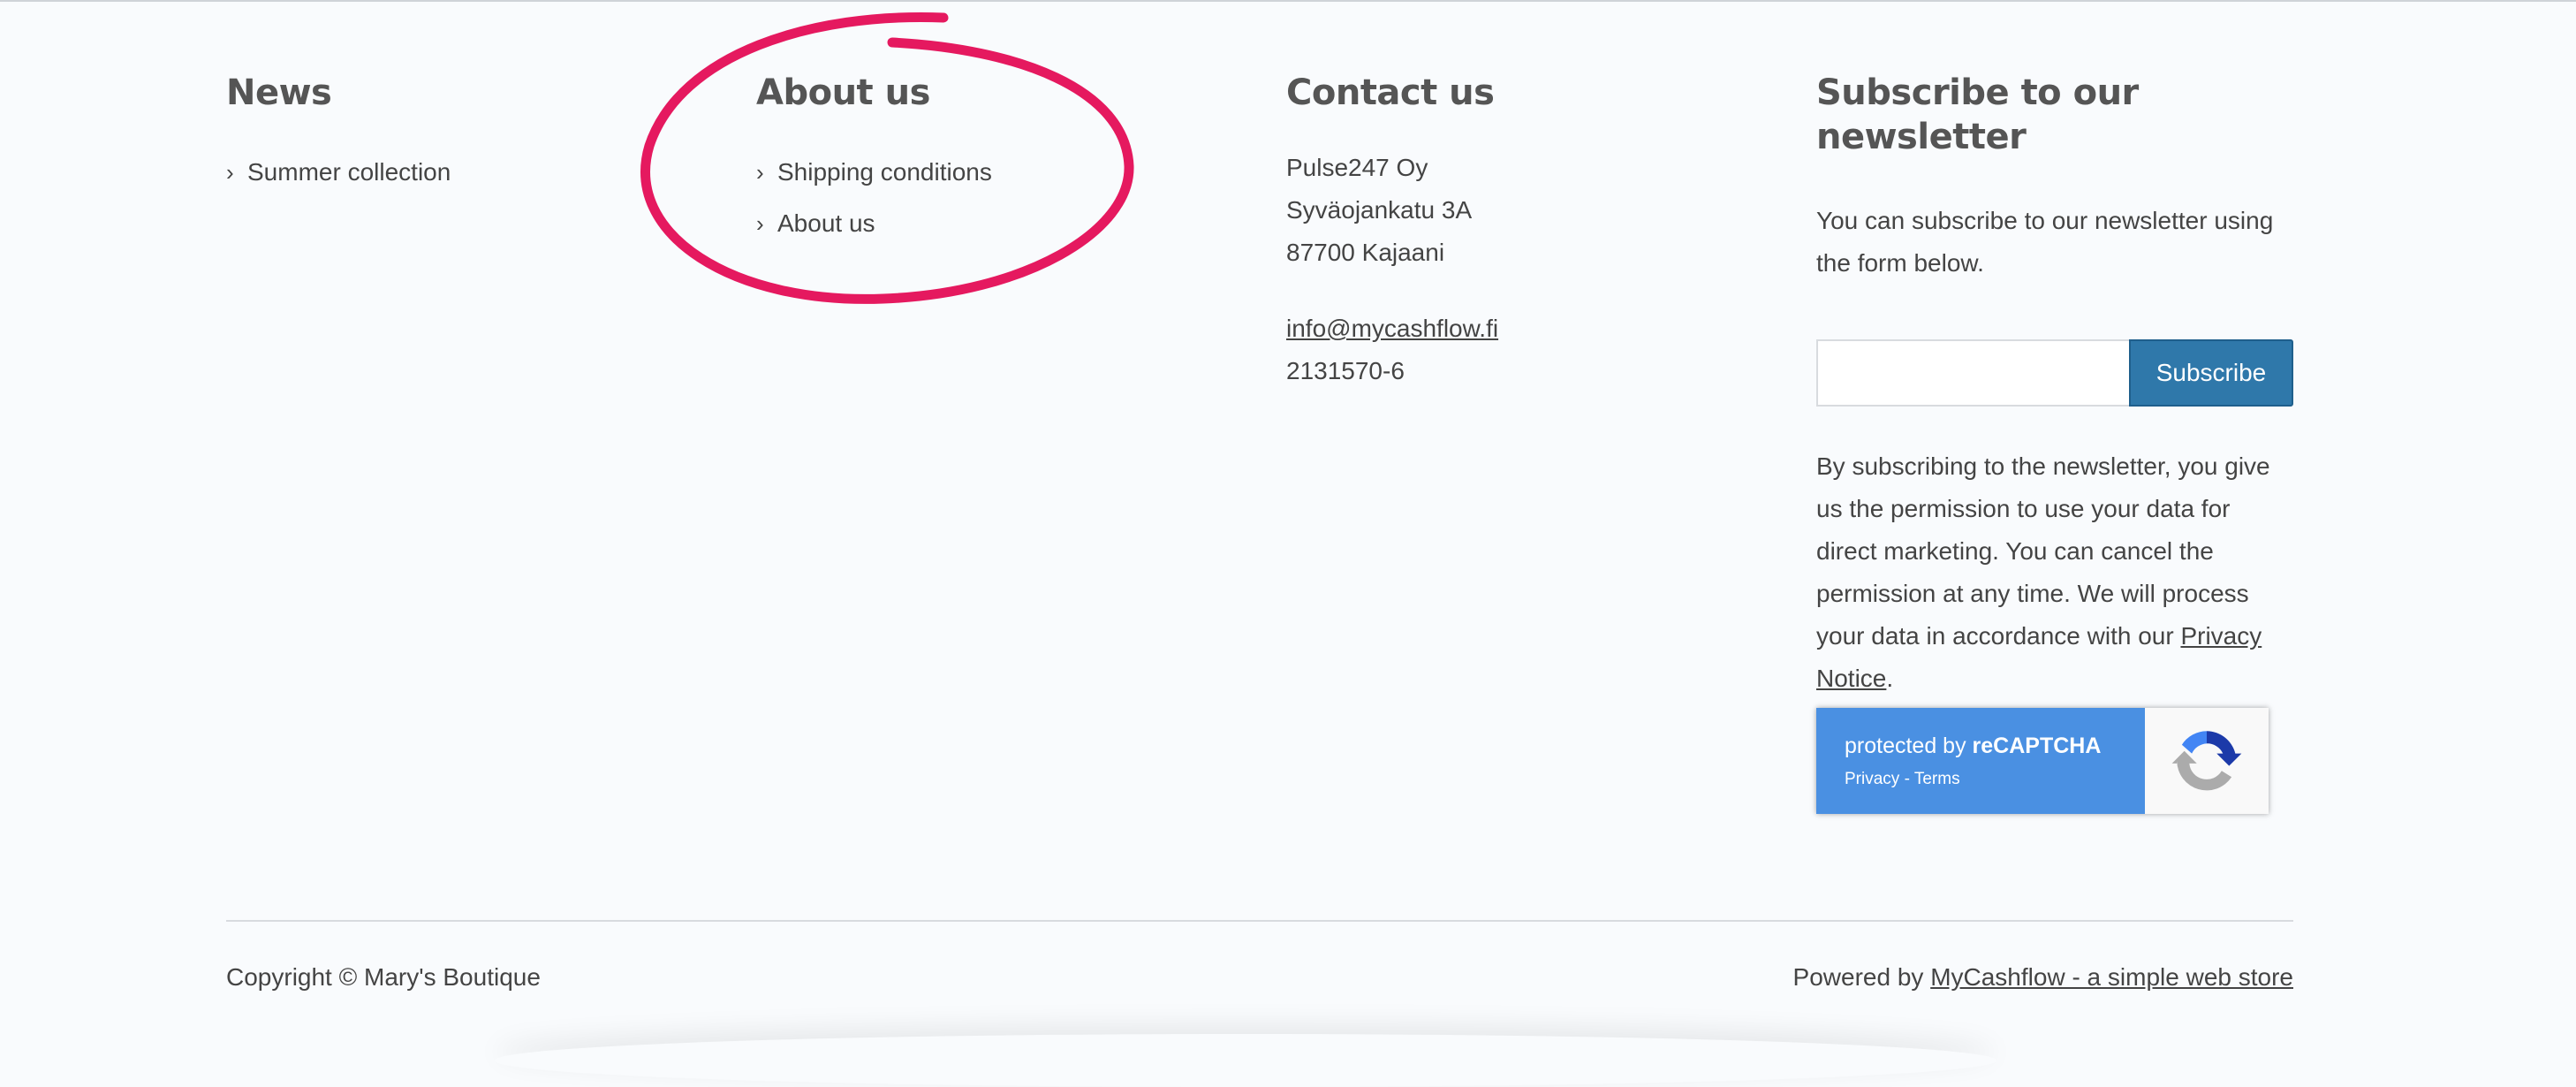 The height and width of the screenshot is (1087, 2576). I want to click on news-link-summer-collection: › Summer collection, so click(456, 172).